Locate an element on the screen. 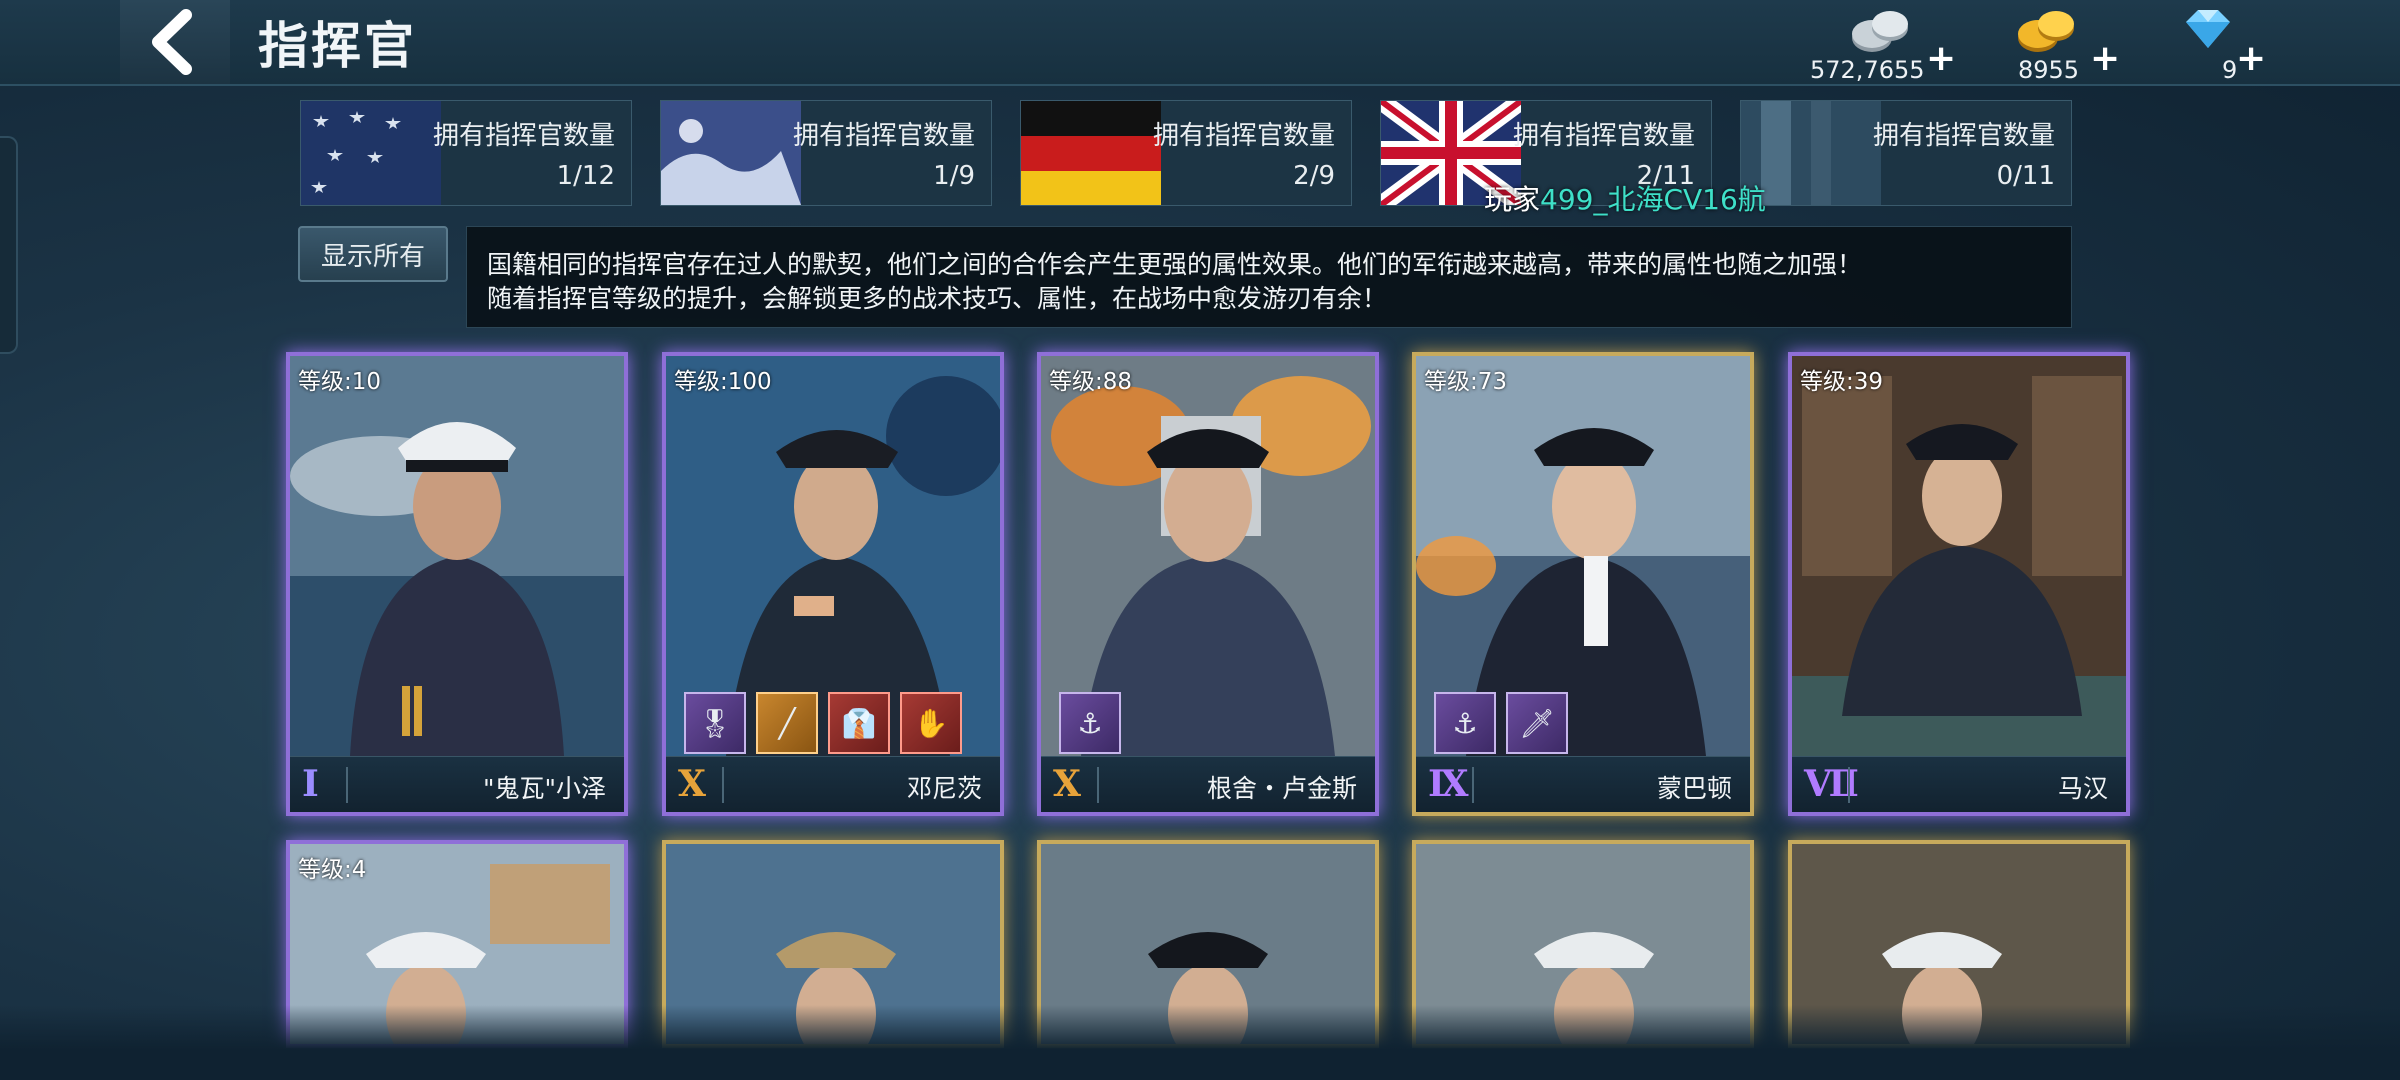 Image resolution: width=2400 pixels, height=1080 pixels. page-title: 指挥官 is located at coordinates (337, 46).